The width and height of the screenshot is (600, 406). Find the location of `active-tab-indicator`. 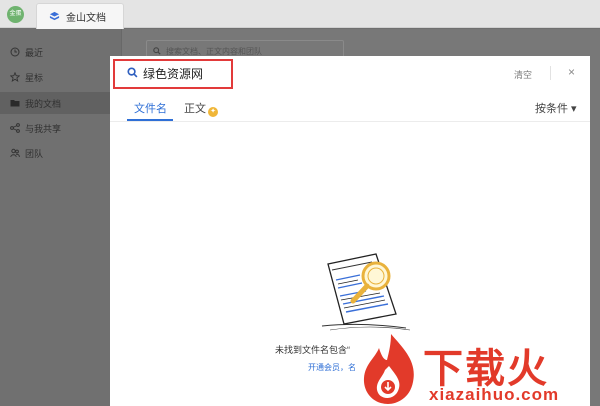

active-tab-indicator is located at coordinates (150, 120).